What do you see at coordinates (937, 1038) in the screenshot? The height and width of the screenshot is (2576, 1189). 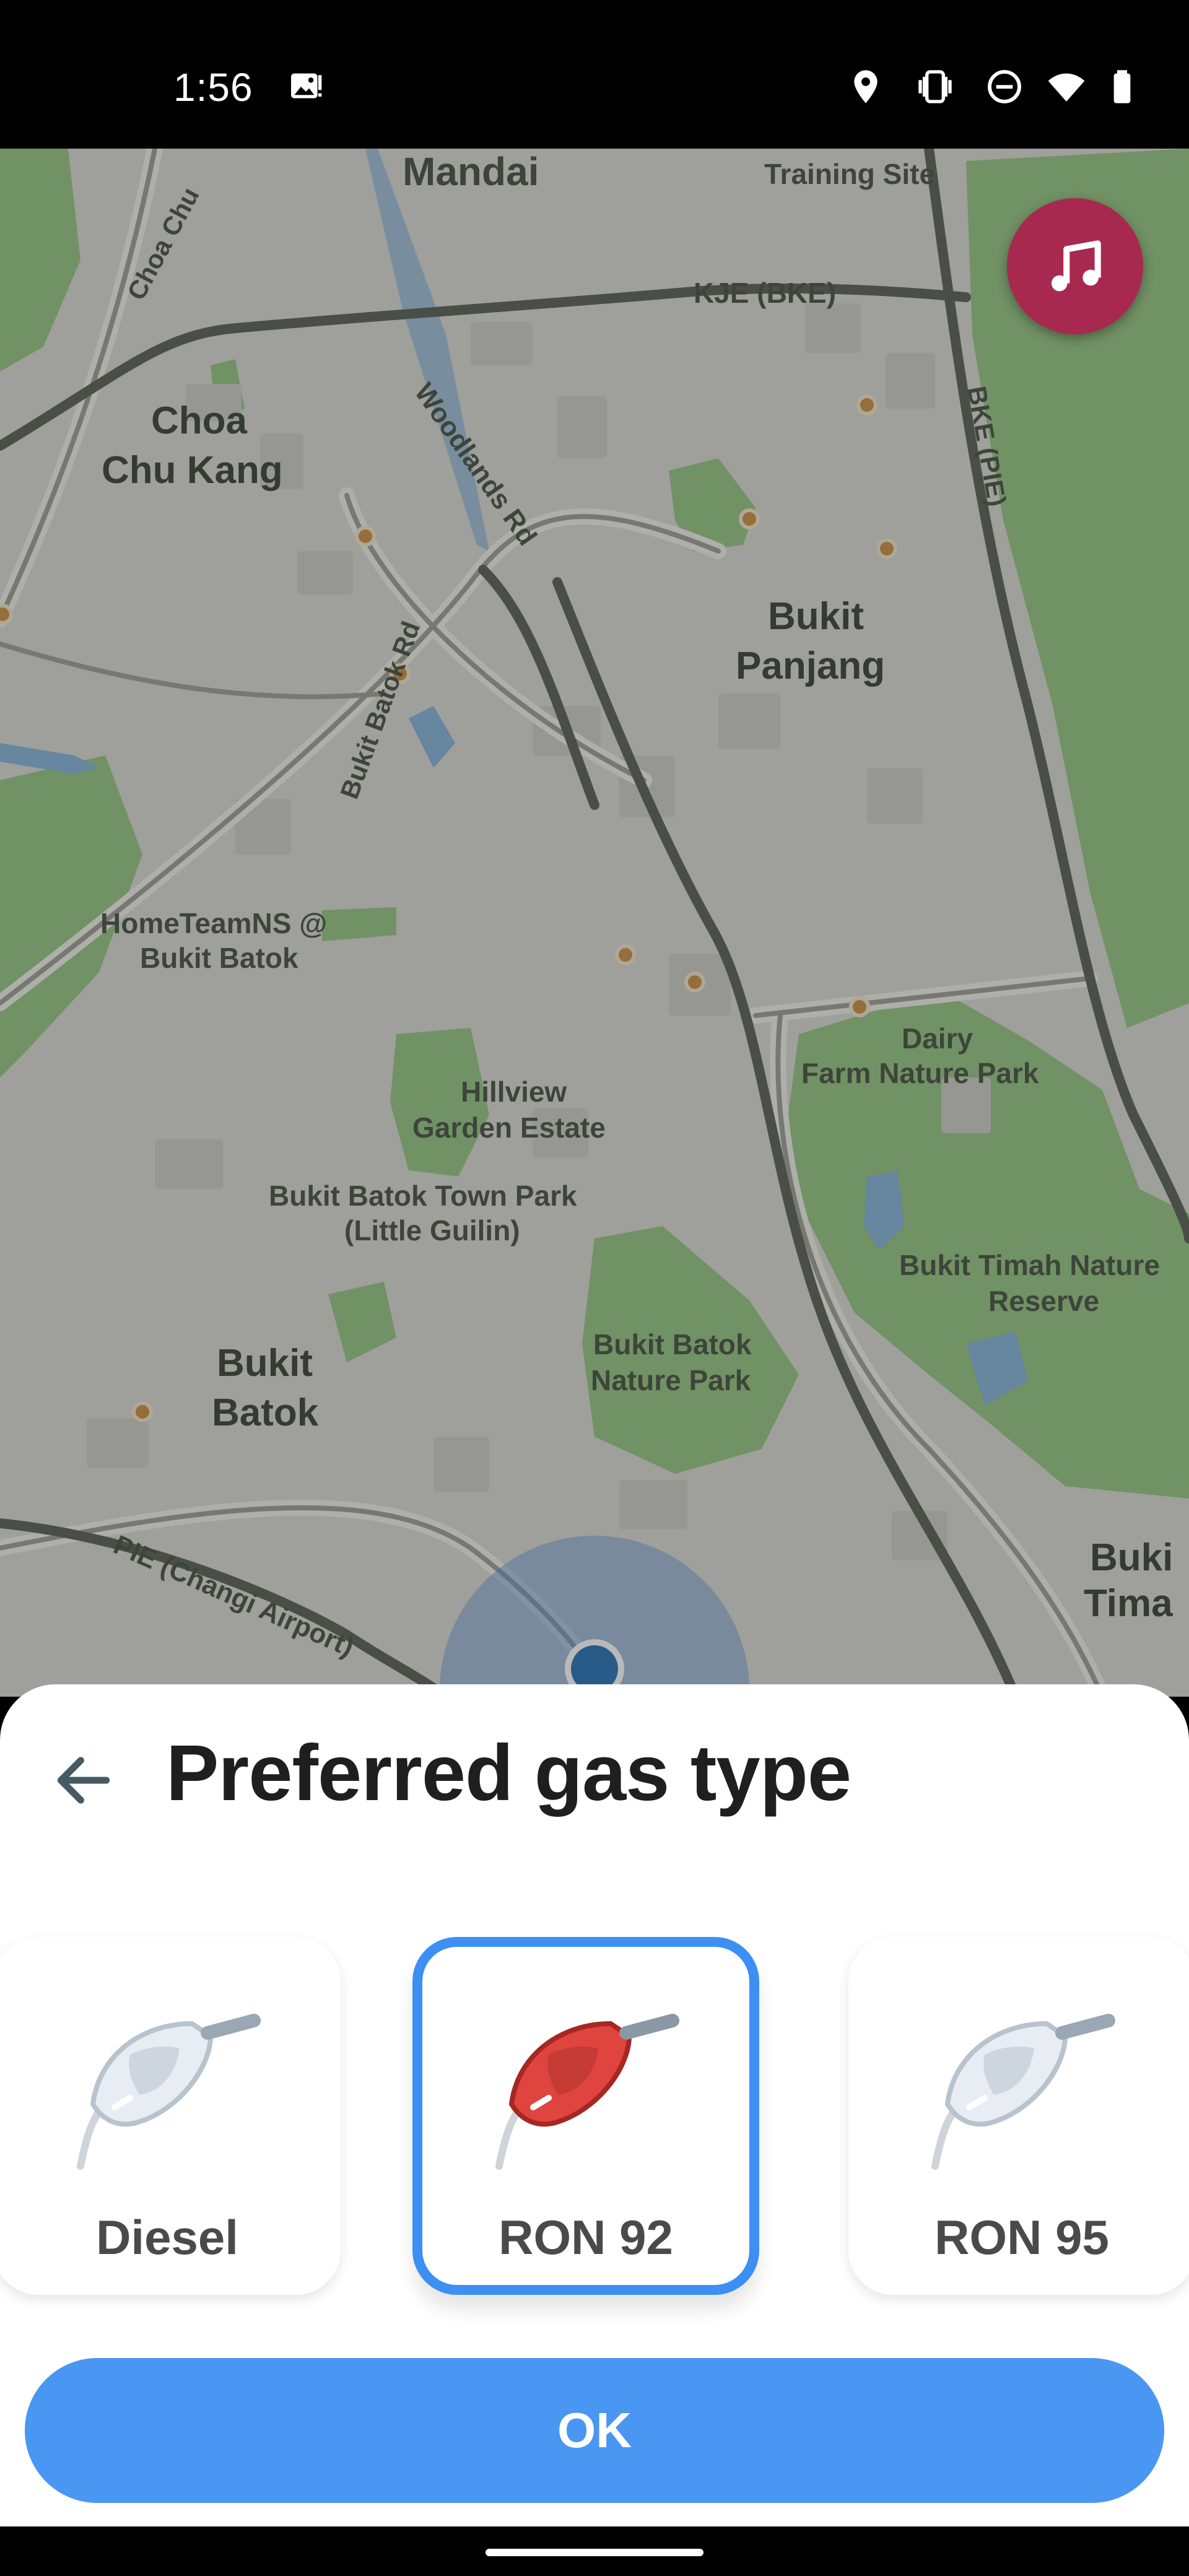 I see `map-label: Dairy` at bounding box center [937, 1038].